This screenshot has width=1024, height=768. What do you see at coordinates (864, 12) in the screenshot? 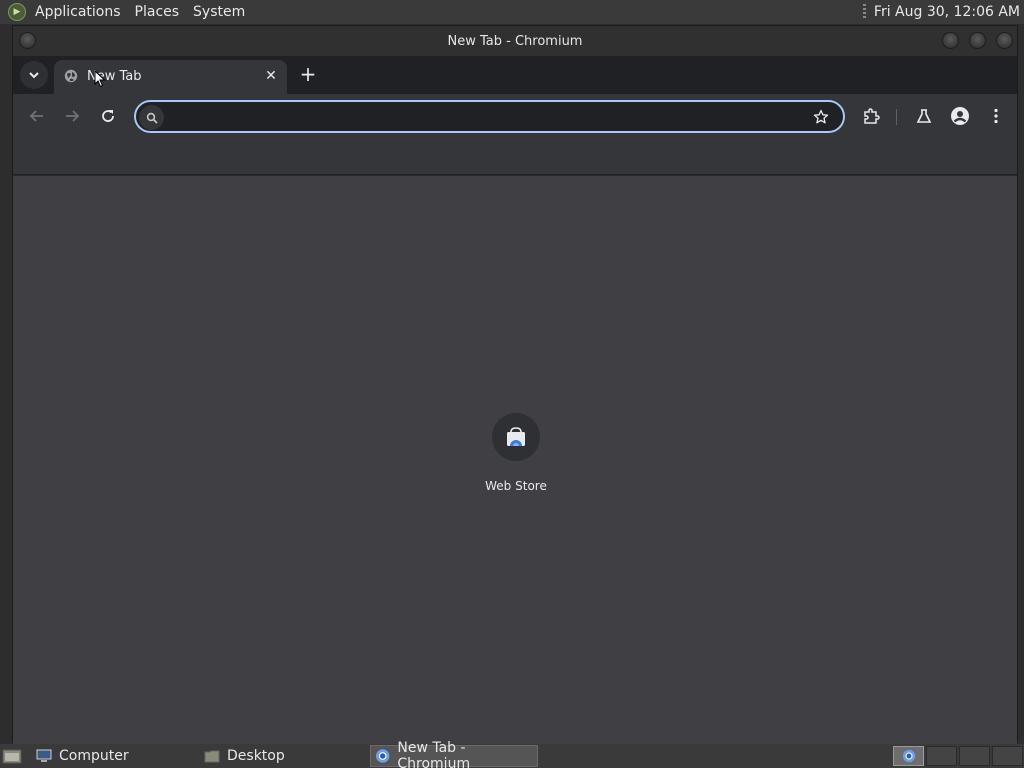
I see `panel-grip-handle` at bounding box center [864, 12].